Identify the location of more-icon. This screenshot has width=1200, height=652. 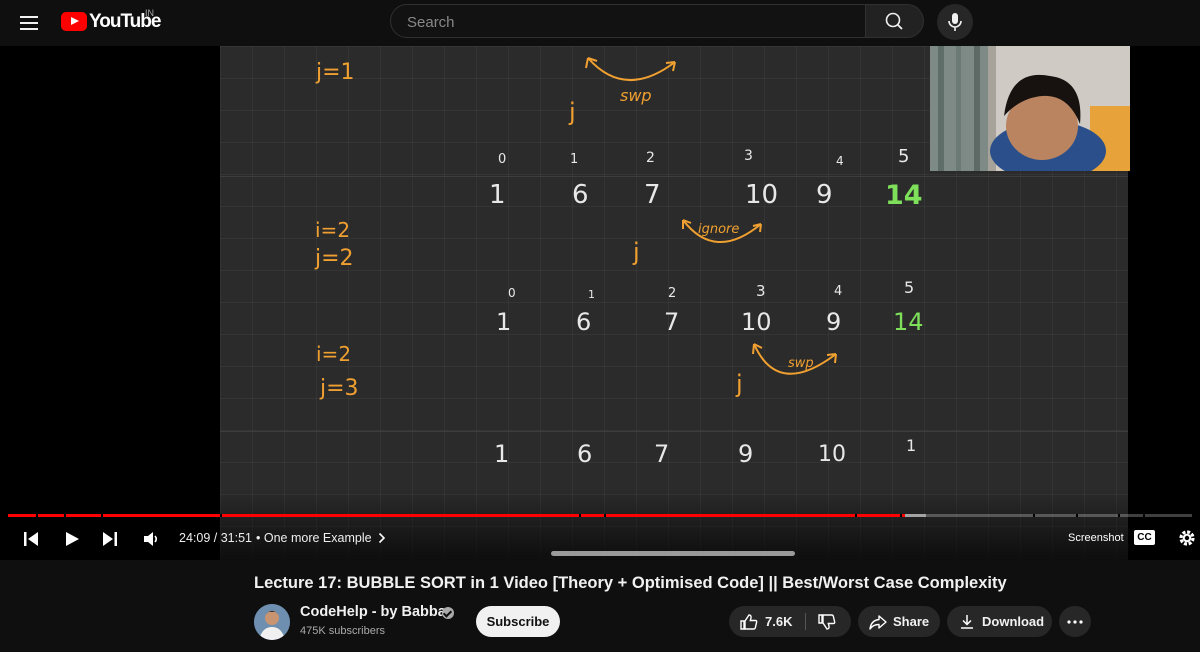
(1075, 622).